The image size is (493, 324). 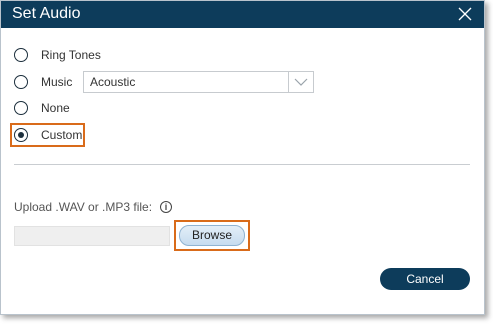 What do you see at coordinates (242, 164) in the screenshot?
I see `divider` at bounding box center [242, 164].